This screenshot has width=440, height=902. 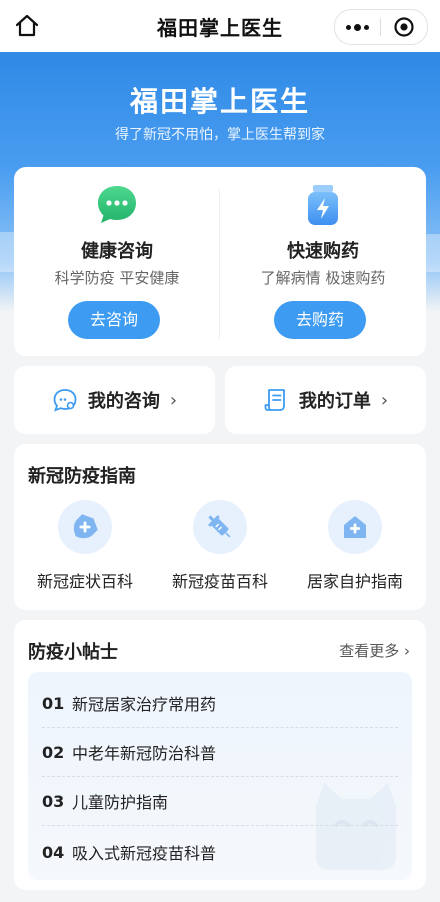 I want to click on tip-item: 04 吸入式新冠疫苗科普, so click(x=220, y=852).